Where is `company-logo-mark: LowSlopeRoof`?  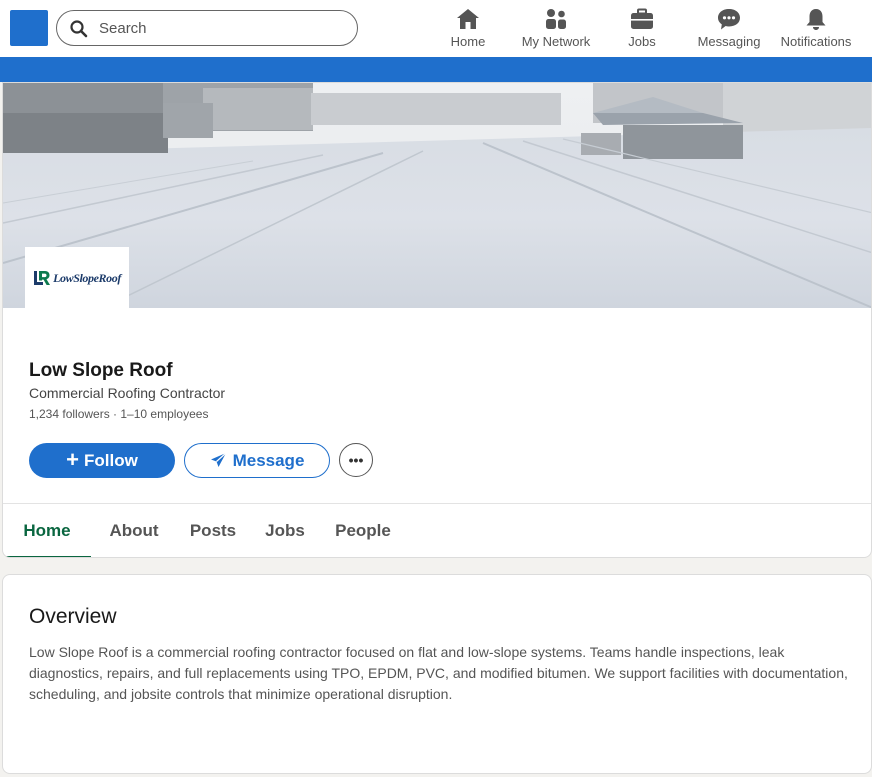
company-logo-mark: LowSlopeRoof is located at coordinates (77, 278).